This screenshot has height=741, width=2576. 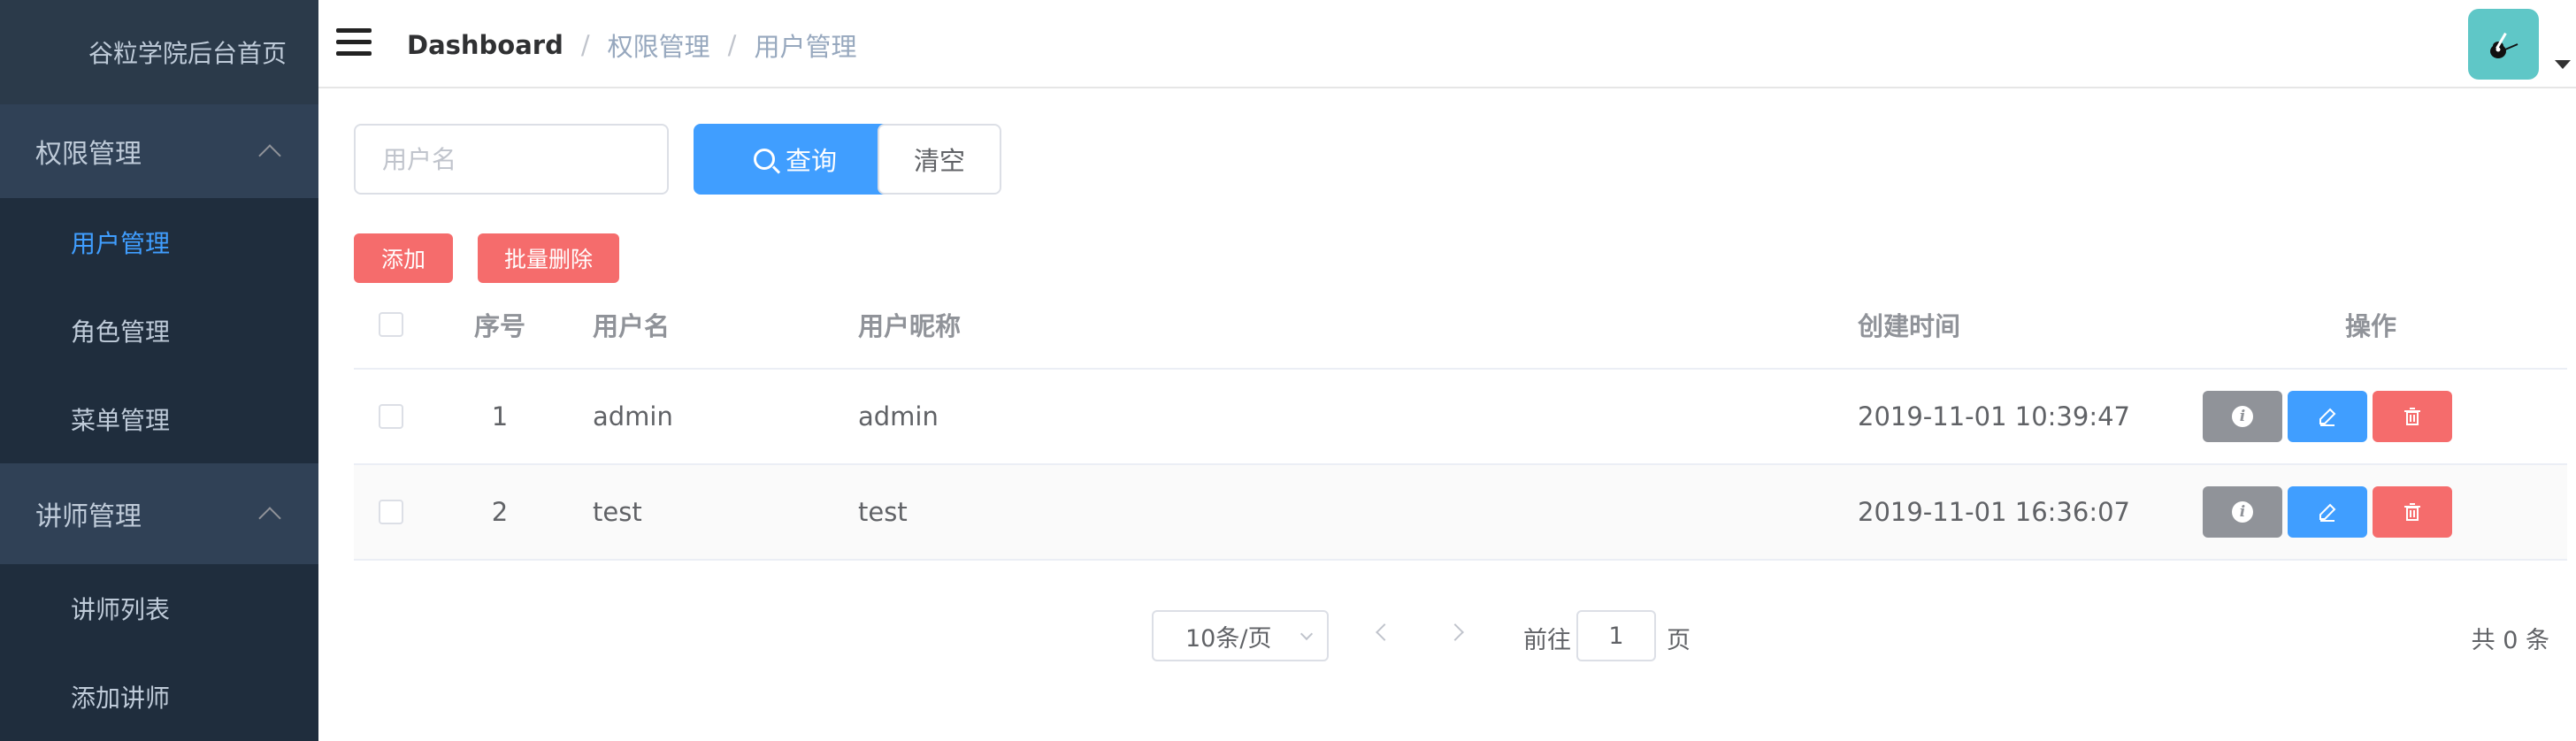 I want to click on goto-suffix: 页, so click(x=1678, y=640).